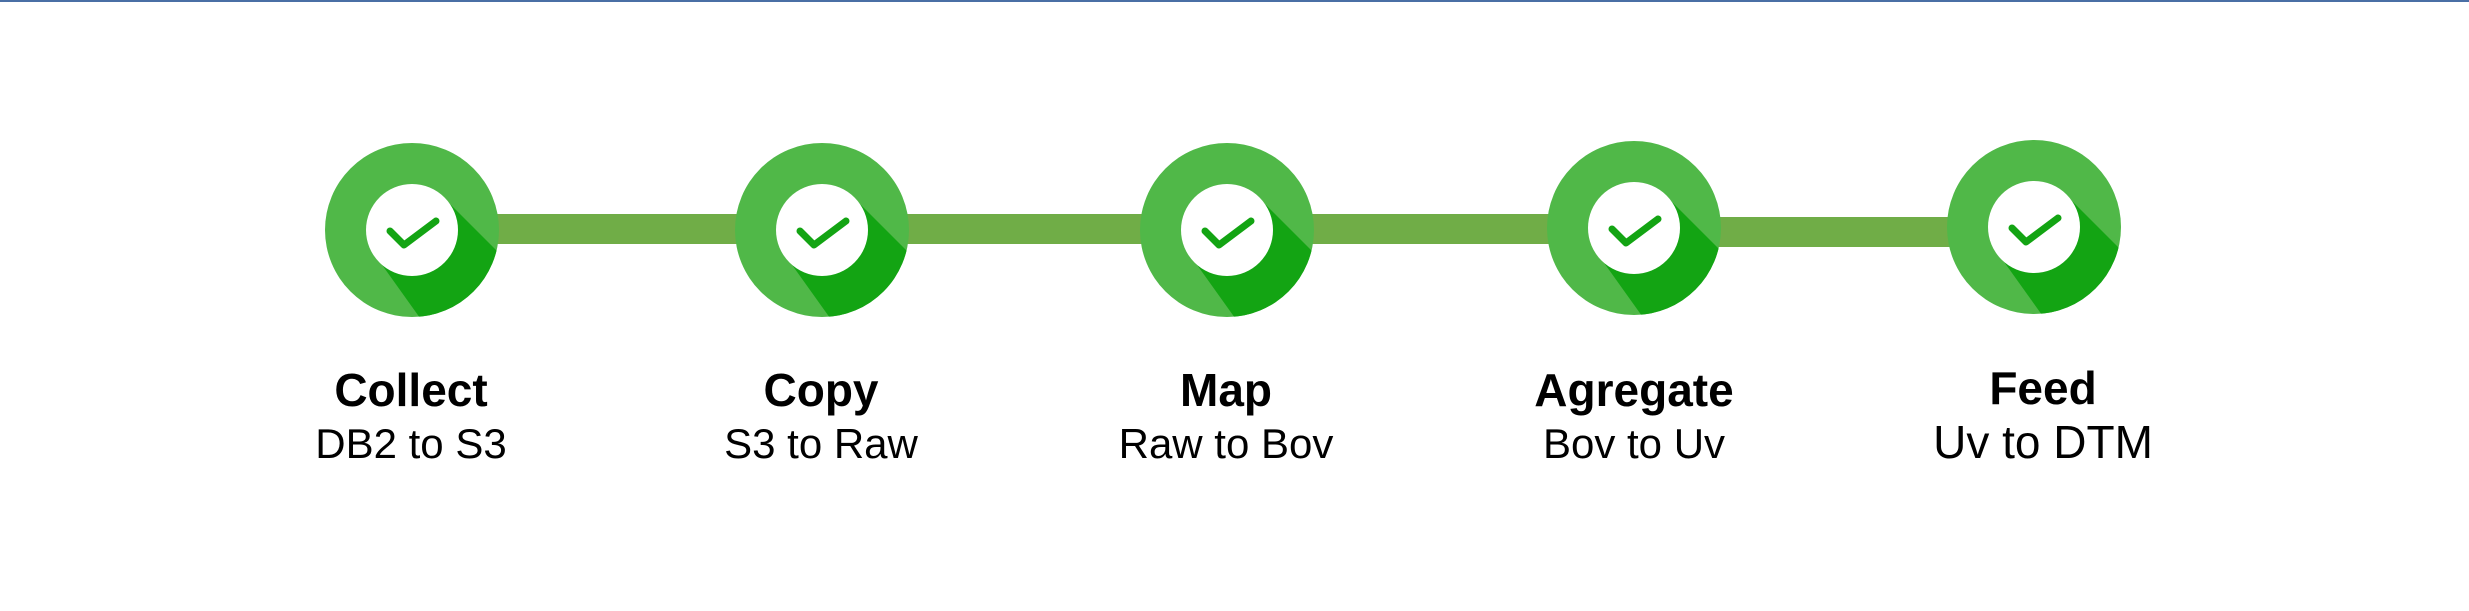 The height and width of the screenshot is (611, 2469). What do you see at coordinates (821, 443) in the screenshot?
I see `step-copy-subtitle: S3 to Raw` at bounding box center [821, 443].